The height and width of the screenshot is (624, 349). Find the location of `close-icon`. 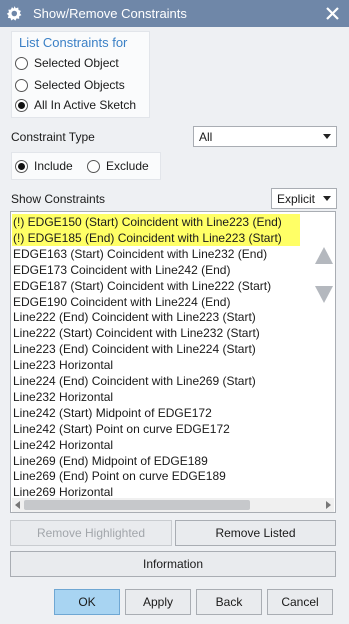

close-icon is located at coordinates (332, 13).